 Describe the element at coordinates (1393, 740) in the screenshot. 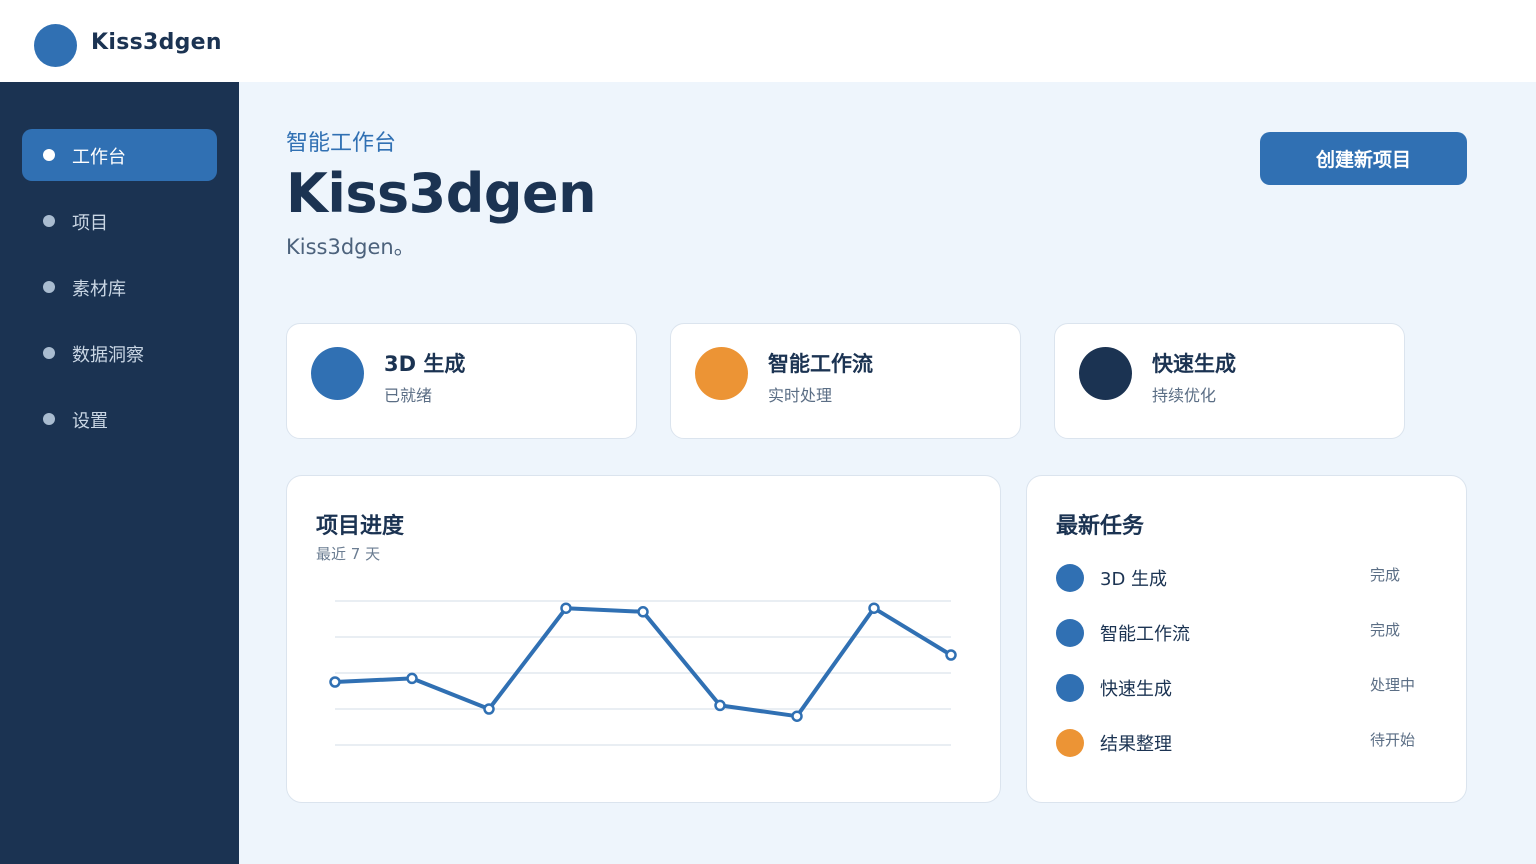

I see `task-status: 待开始` at that location.